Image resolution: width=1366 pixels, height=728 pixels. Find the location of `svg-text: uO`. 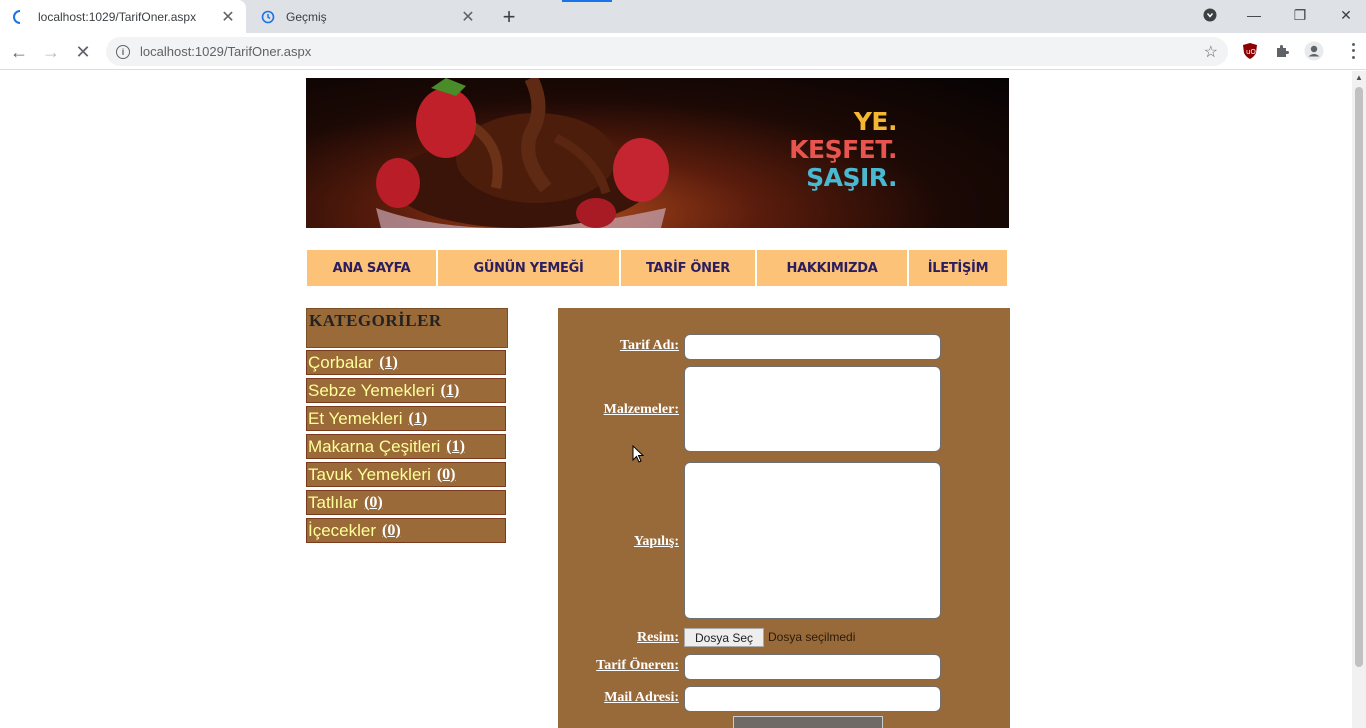

svg-text: uO is located at coordinates (1251, 52).